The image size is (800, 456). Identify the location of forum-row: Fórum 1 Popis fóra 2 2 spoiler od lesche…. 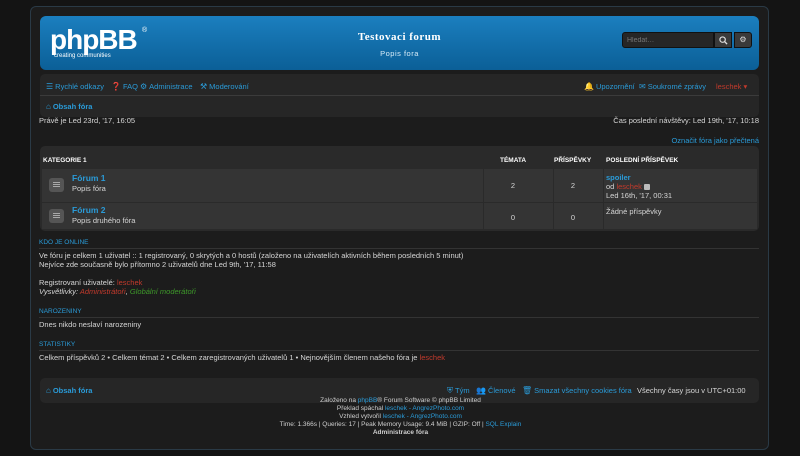
(399, 185).